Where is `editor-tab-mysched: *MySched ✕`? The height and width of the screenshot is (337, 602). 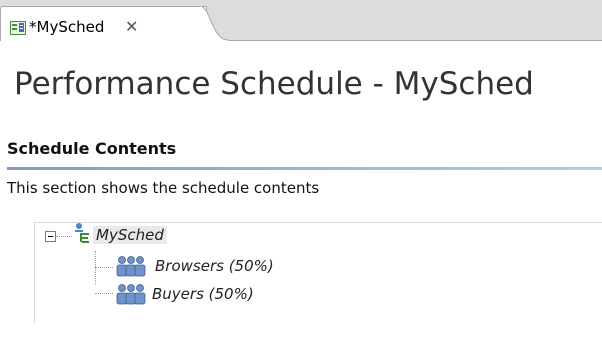 editor-tab-mysched: *MySched ✕ is located at coordinates (103, 23).